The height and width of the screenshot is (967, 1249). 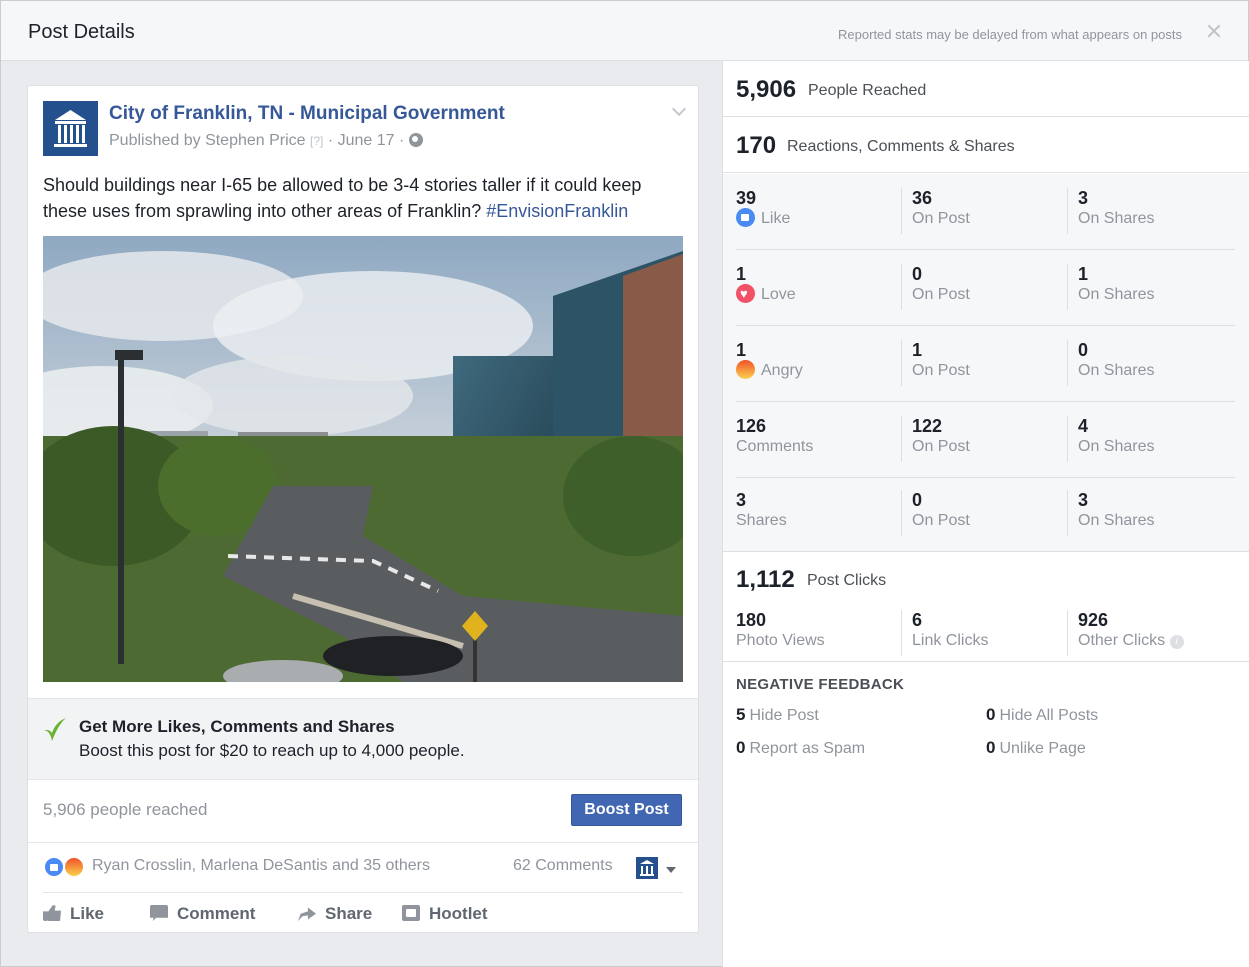 I want to click on angry-on-shares-cell: 0 On Shares, so click(x=1150, y=363).